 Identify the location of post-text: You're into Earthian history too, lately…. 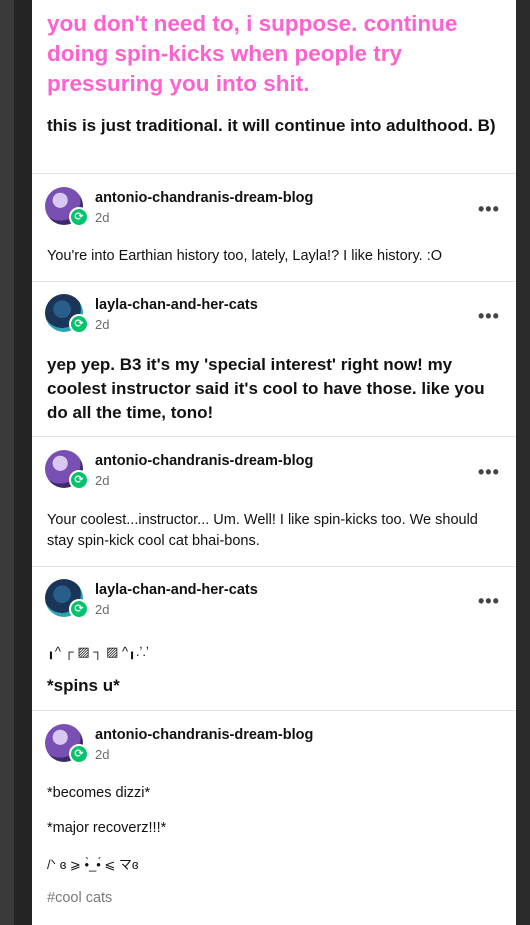
(245, 256).